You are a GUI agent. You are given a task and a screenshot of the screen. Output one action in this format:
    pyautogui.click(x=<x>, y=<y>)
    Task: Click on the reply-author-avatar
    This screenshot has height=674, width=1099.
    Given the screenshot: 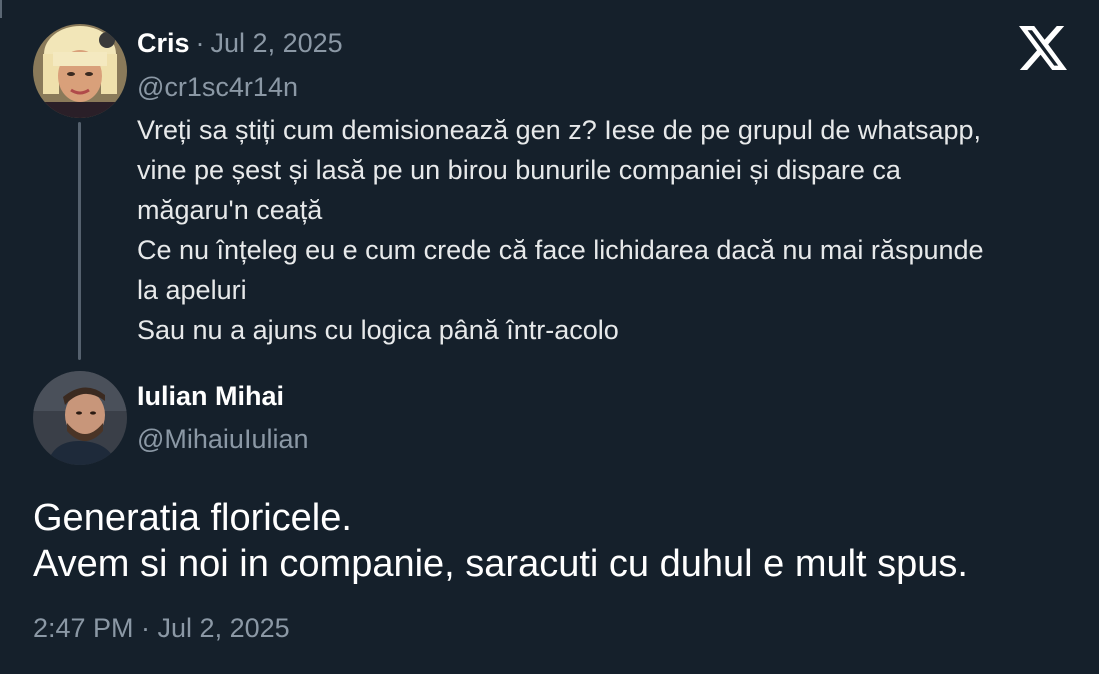 What is the action you would take?
    pyautogui.click(x=80, y=418)
    